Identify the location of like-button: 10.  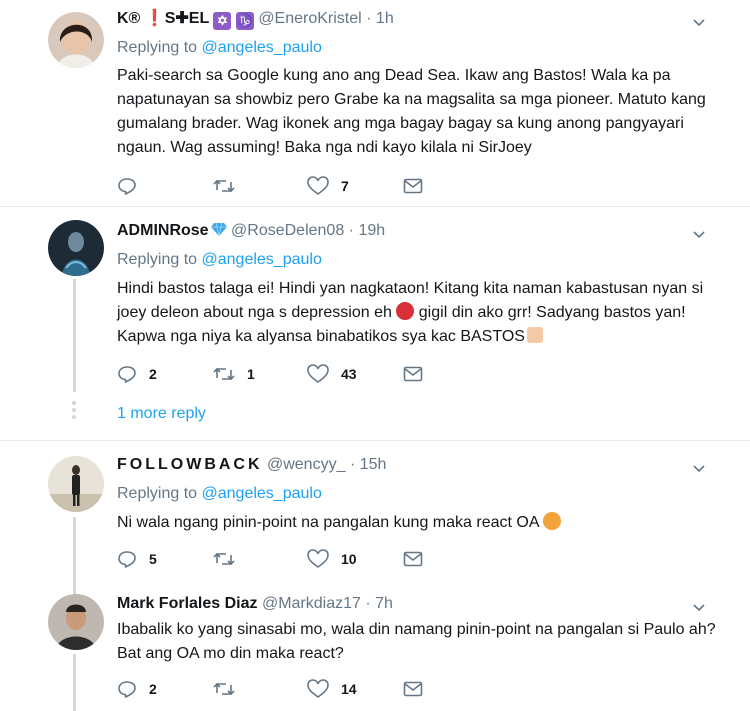
(332, 559).